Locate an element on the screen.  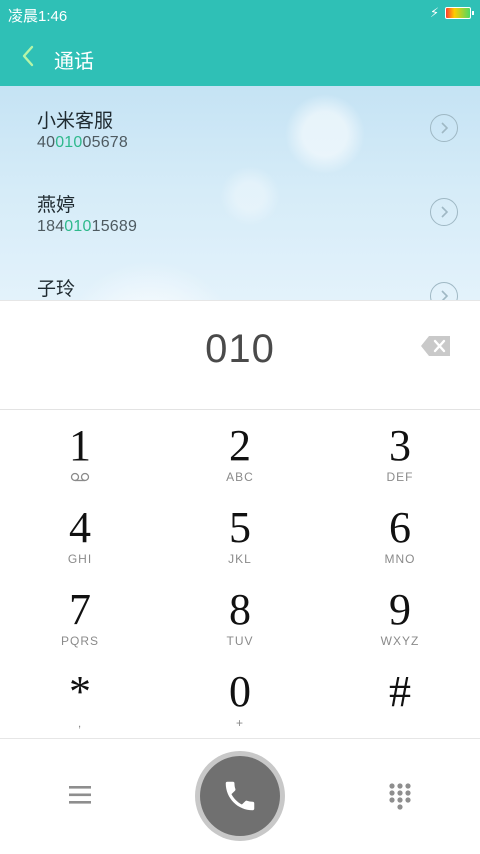
dialpad-icon is located at coordinates (400, 796).